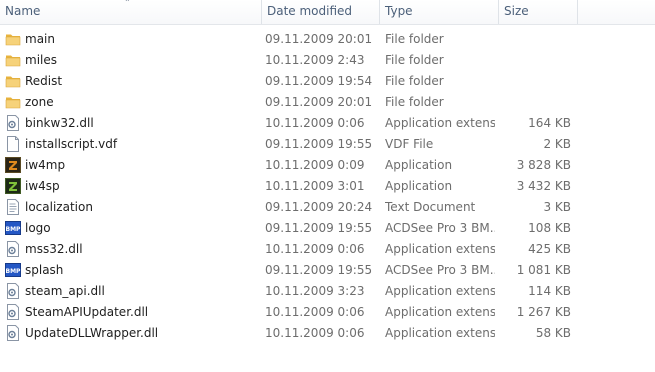 The width and height of the screenshot is (655, 372). What do you see at coordinates (71, 144) in the screenshot?
I see `file-name: installscript.vdf` at bounding box center [71, 144].